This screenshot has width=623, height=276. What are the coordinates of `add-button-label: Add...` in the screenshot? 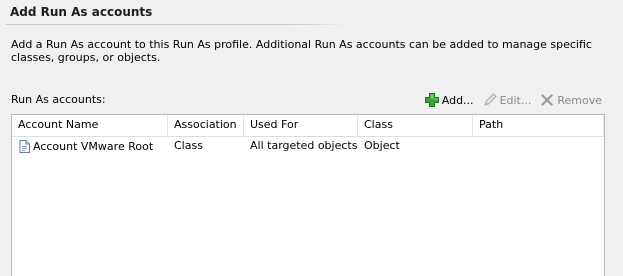 It's located at (457, 100).